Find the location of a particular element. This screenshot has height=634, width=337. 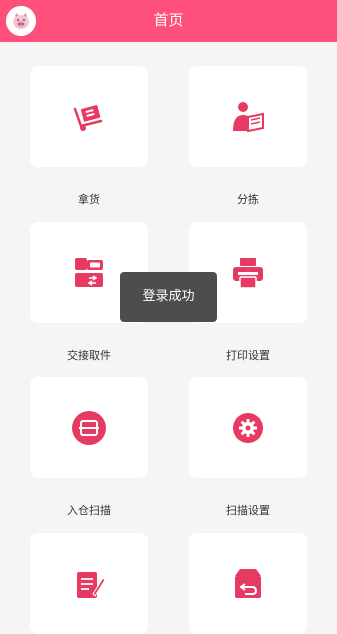

tile-notes is located at coordinates (89, 583).